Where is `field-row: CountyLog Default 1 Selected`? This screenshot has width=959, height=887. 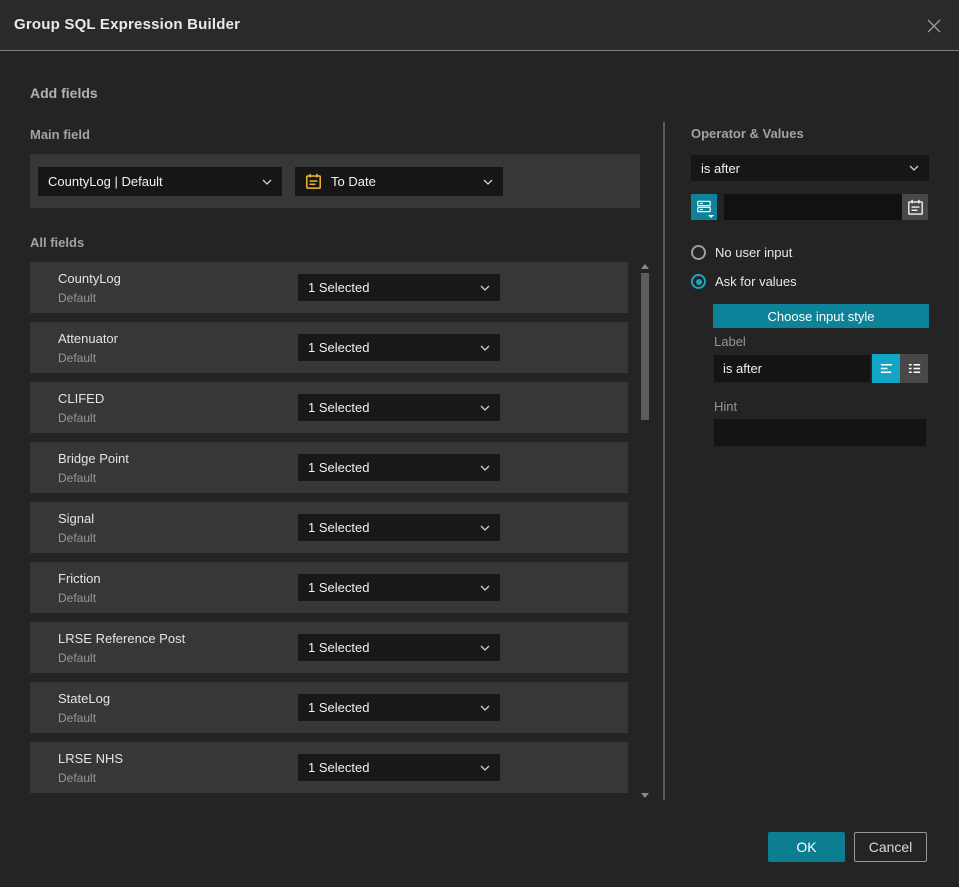
field-row: CountyLog Default 1 Selected is located at coordinates (329, 287).